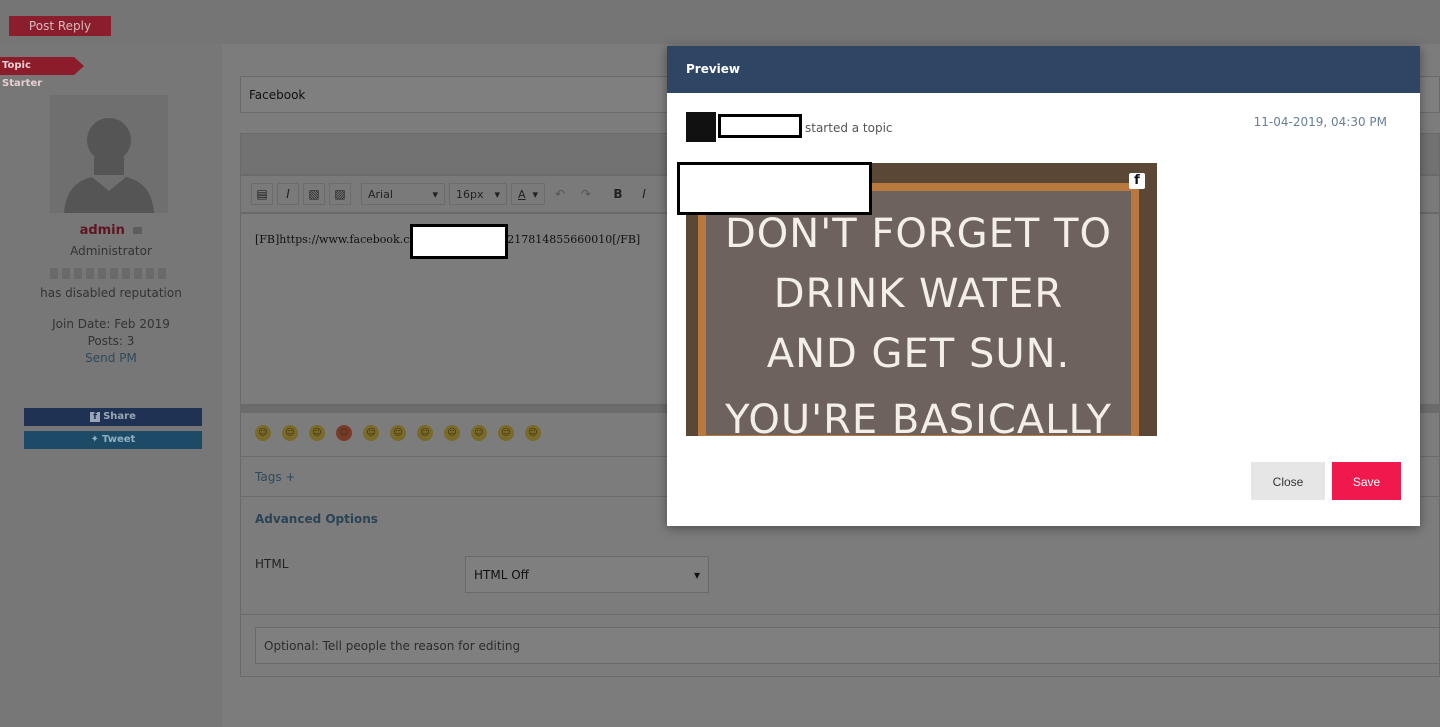 The width and height of the screenshot is (1440, 727). Describe the element at coordinates (479, 433) in the screenshot. I see `eek-emoji-icon: ☺` at that location.